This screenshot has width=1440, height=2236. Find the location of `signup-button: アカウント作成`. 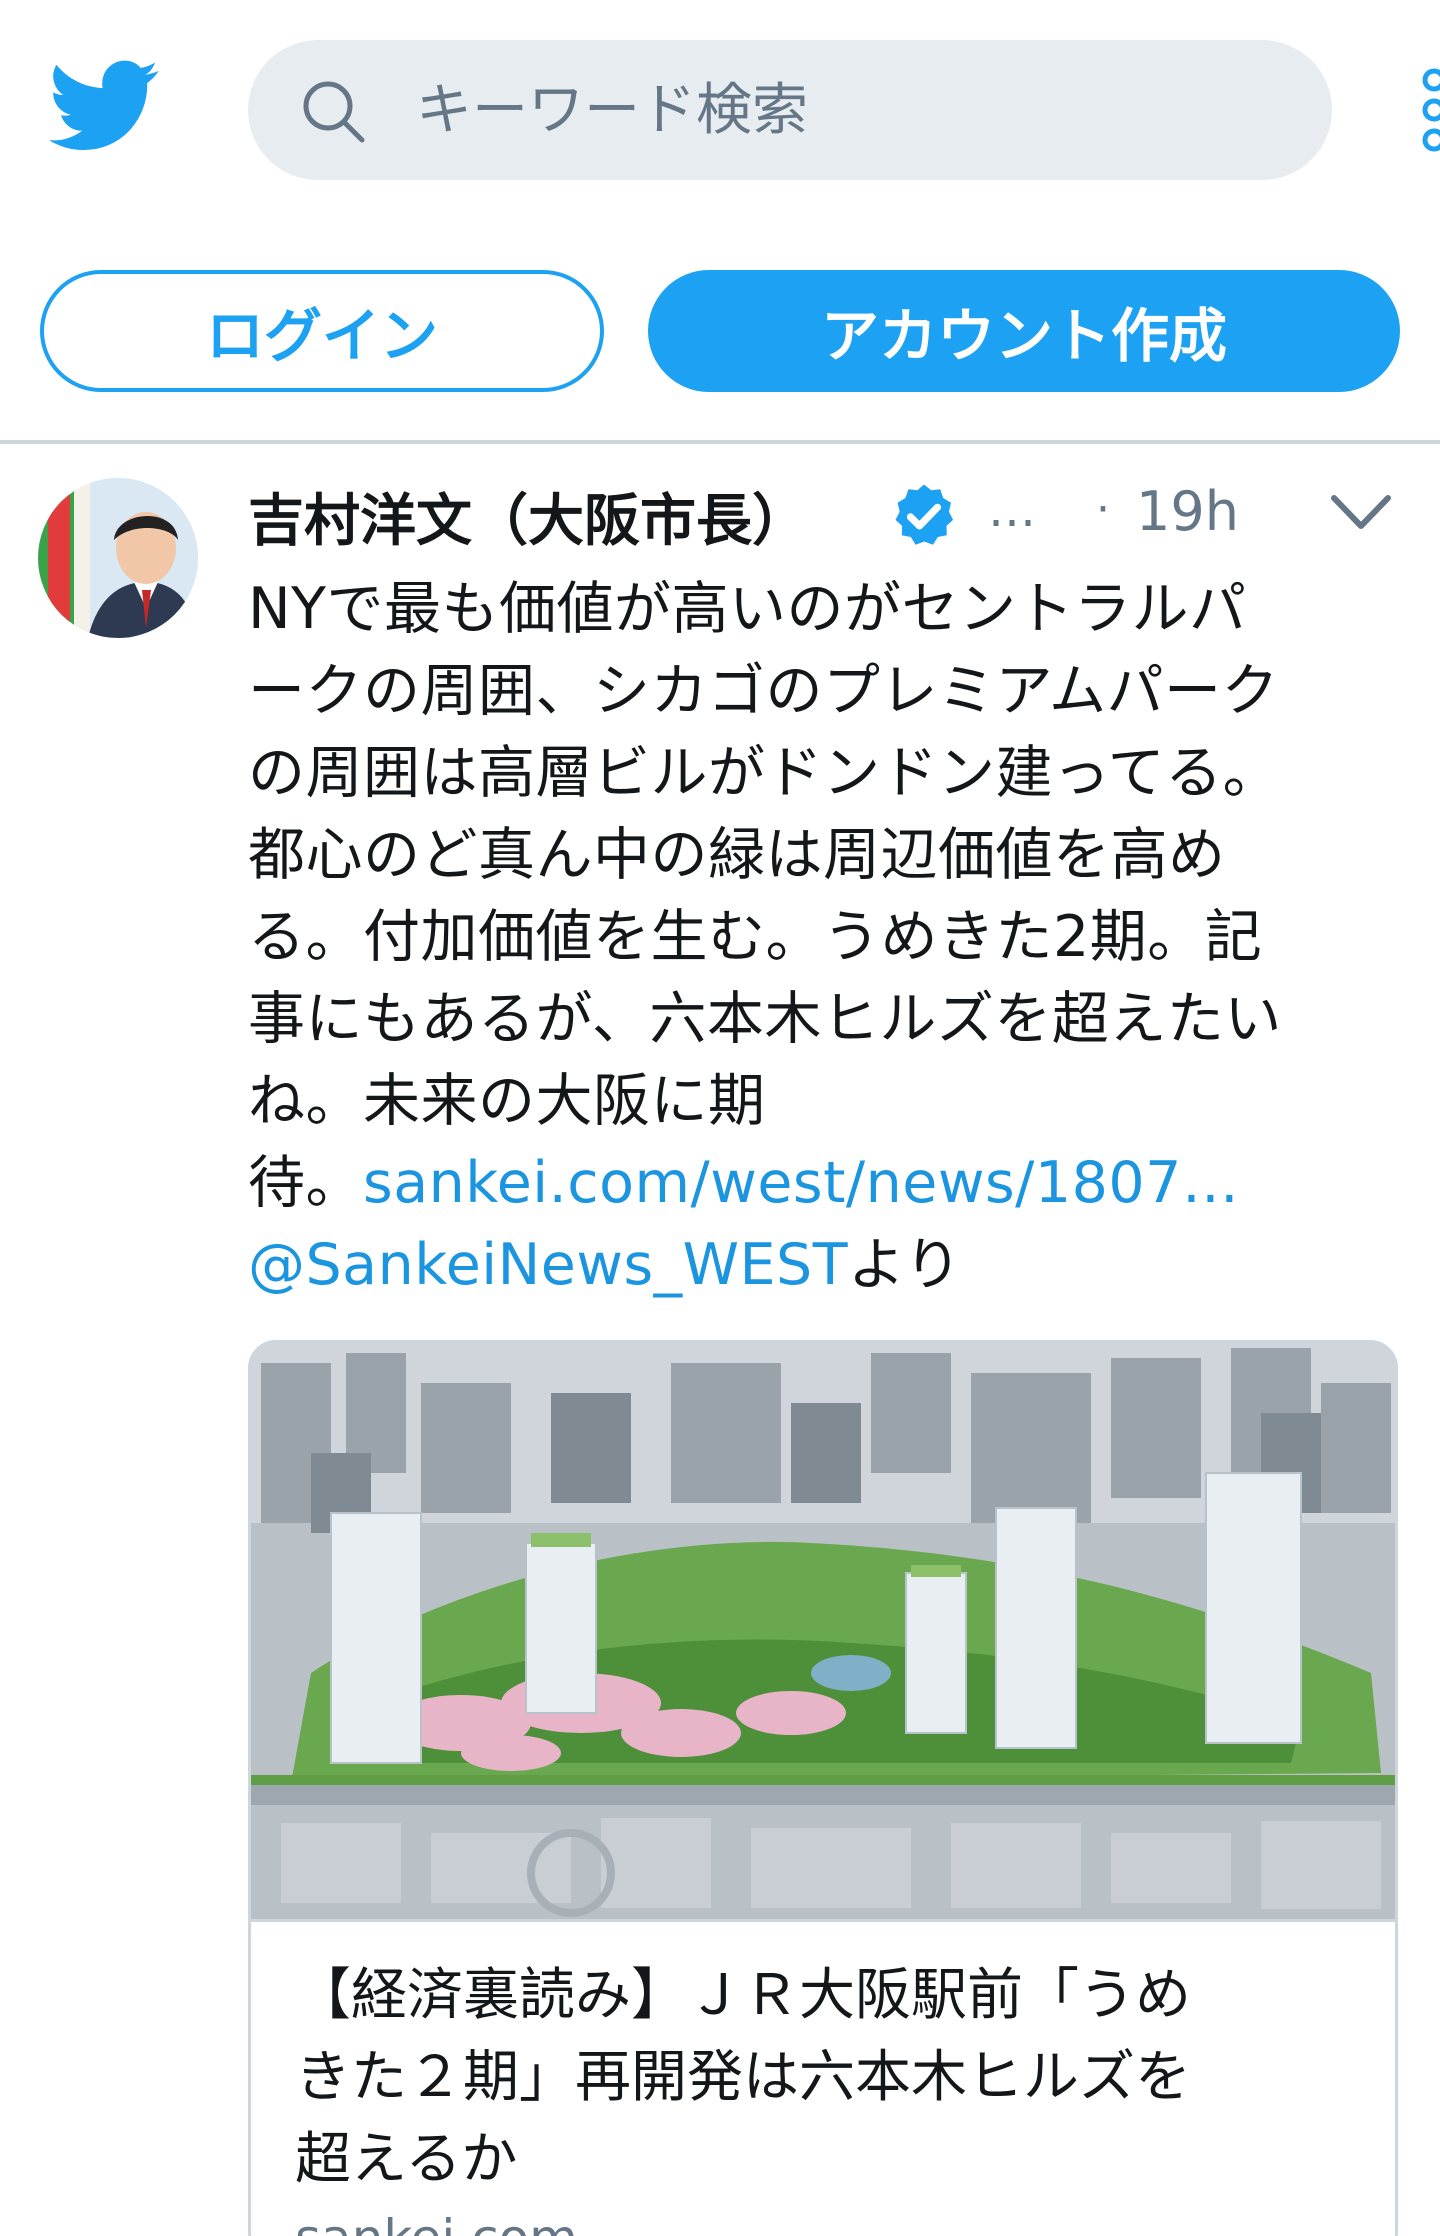

signup-button: アカウント作成 is located at coordinates (1024, 331).